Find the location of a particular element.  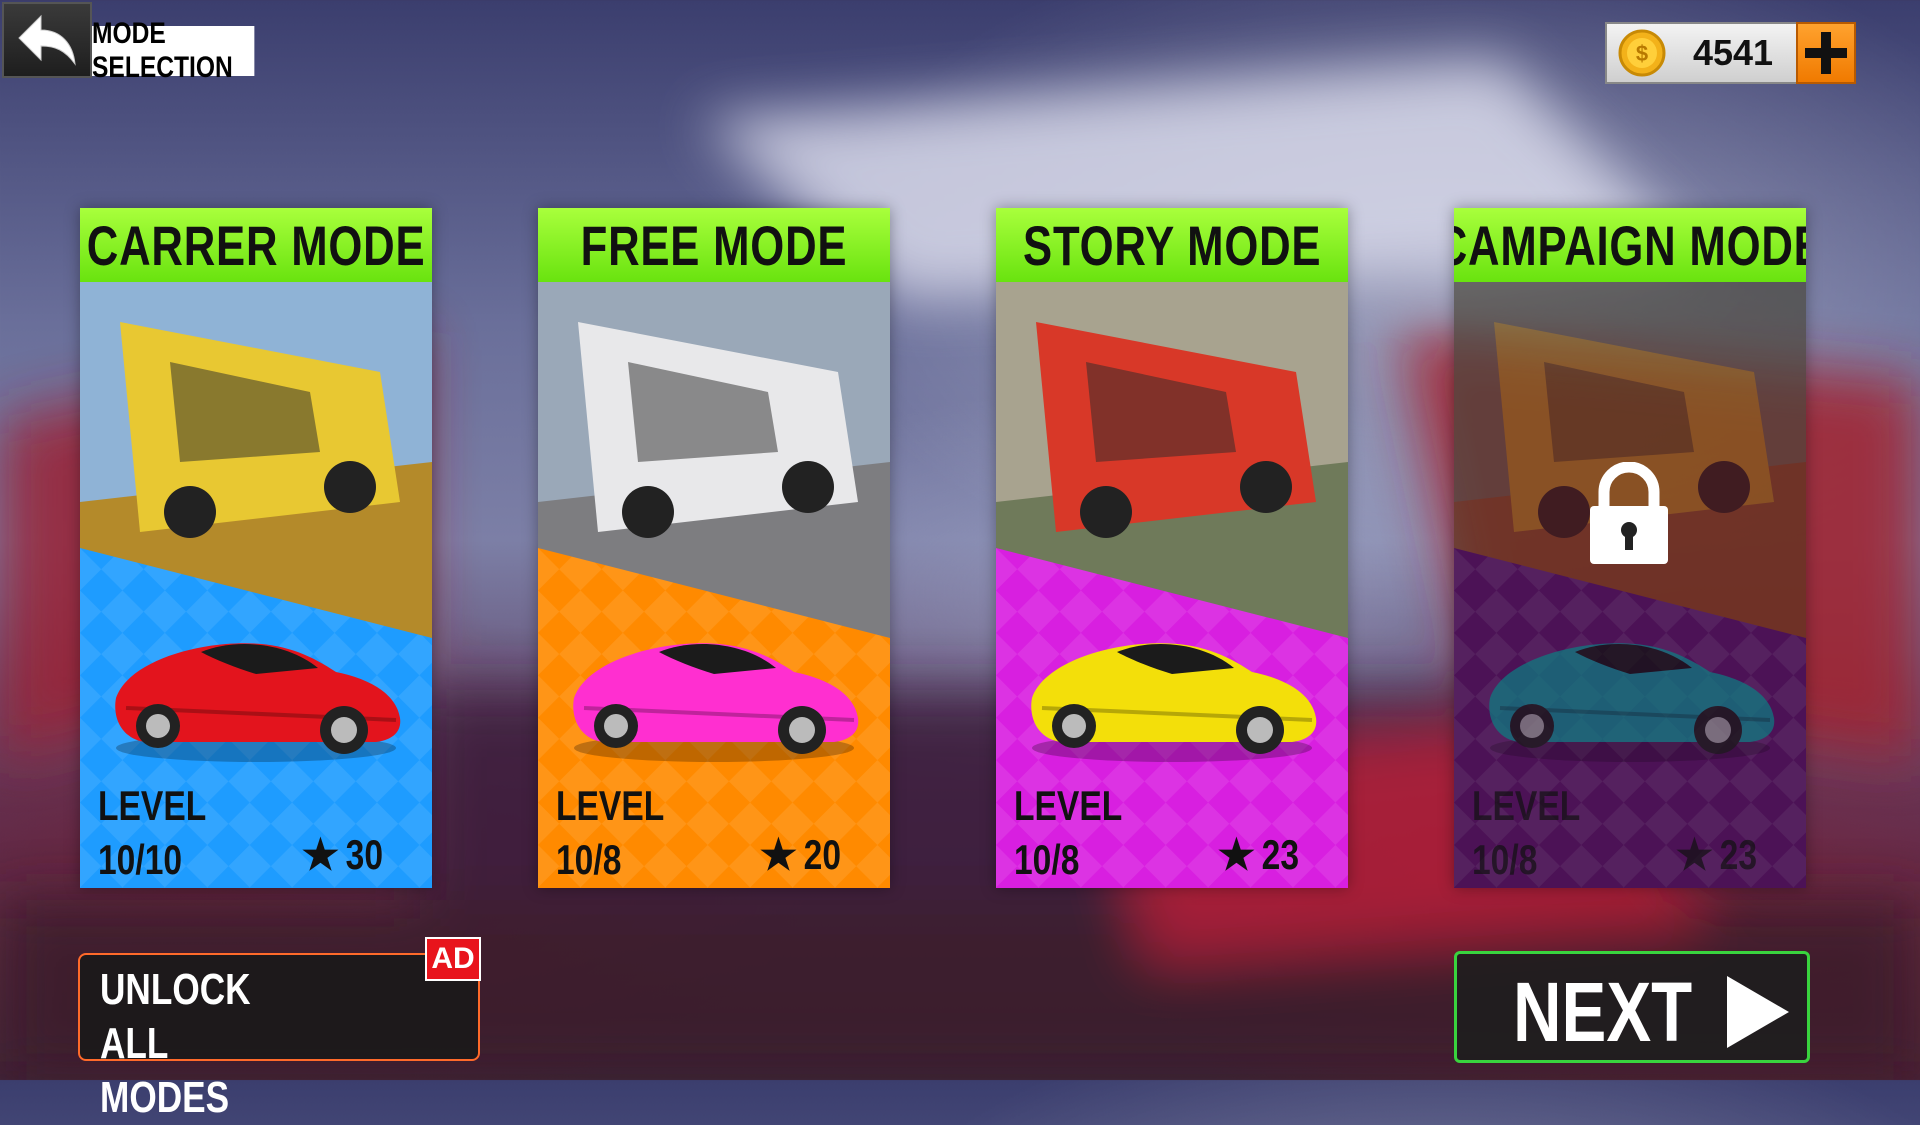

plus-icon is located at coordinates (1826, 53).